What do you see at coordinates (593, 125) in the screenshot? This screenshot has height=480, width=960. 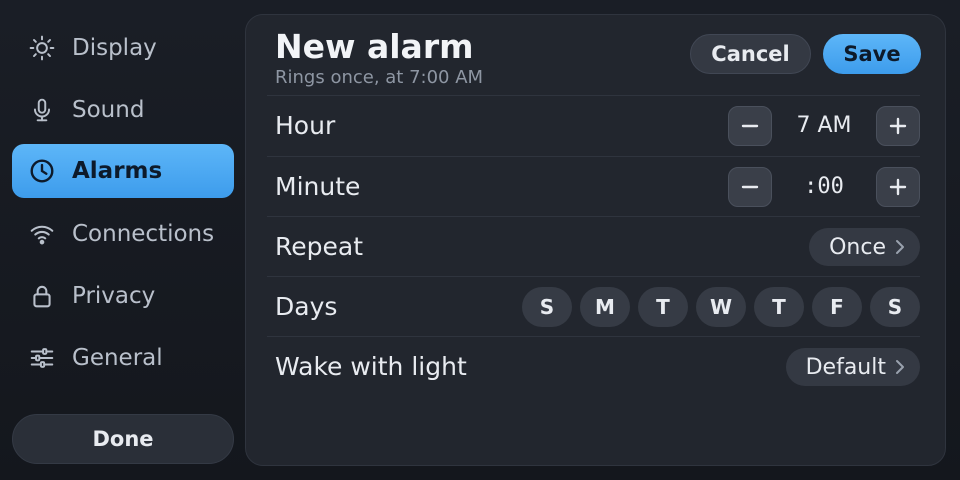 I see `hour-row: Hour 7 AM` at bounding box center [593, 125].